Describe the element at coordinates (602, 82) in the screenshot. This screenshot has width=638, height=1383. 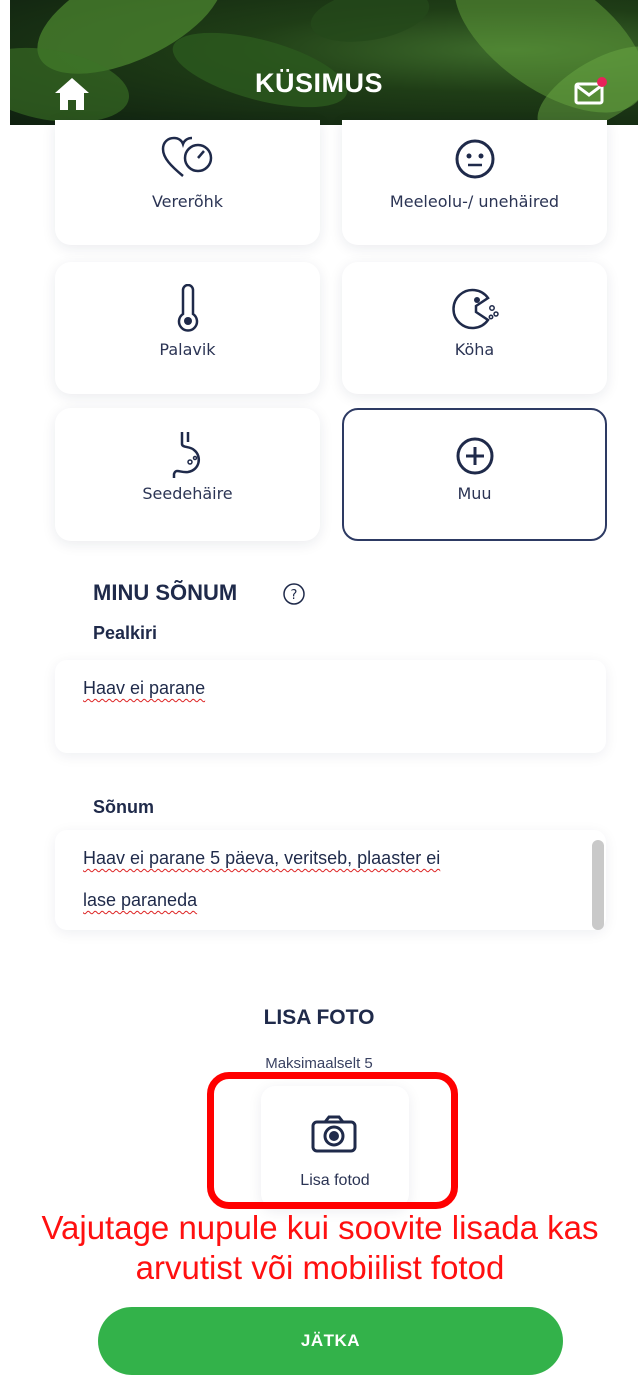
I see `notification-dot` at that location.